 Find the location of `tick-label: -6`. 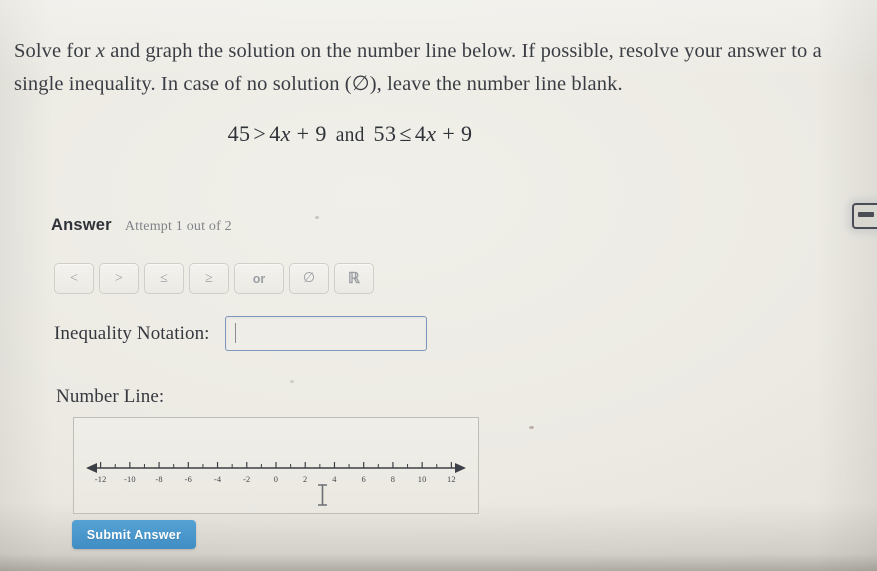

tick-label: -6 is located at coordinates (188, 479).